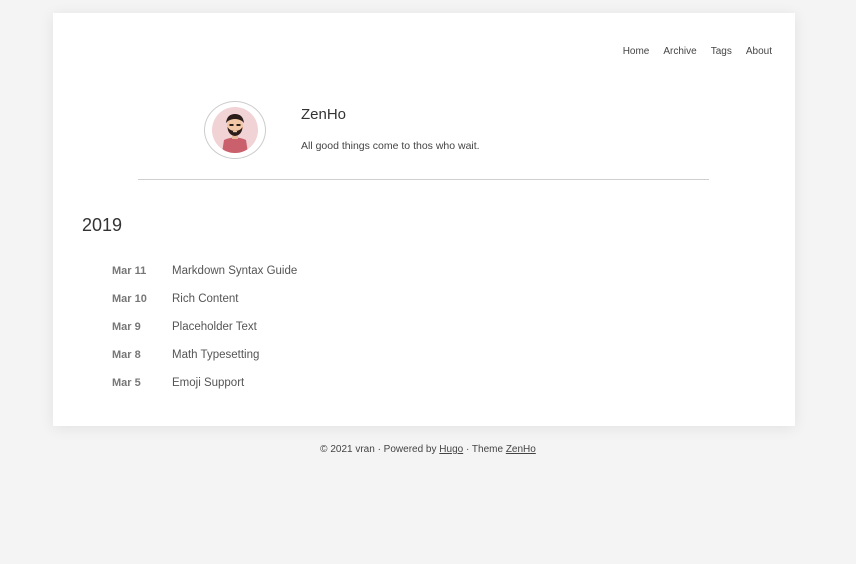  What do you see at coordinates (204, 391) in the screenshot?
I see `list-item: Mar 5 Emoji Support` at bounding box center [204, 391].